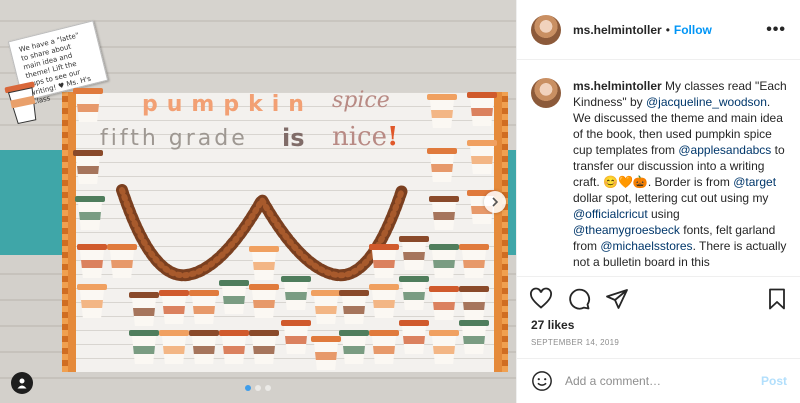  What do you see at coordinates (617, 30) in the screenshot?
I see `header-username: ms.helmintoller` at bounding box center [617, 30].